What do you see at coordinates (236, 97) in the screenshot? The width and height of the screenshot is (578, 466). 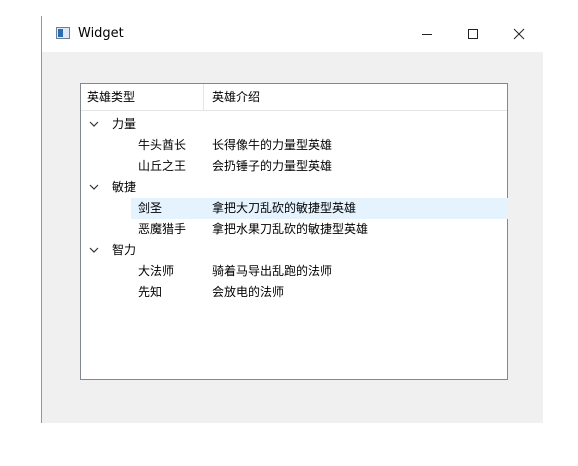 I see `header-hero-intro: 英雄介绍` at bounding box center [236, 97].